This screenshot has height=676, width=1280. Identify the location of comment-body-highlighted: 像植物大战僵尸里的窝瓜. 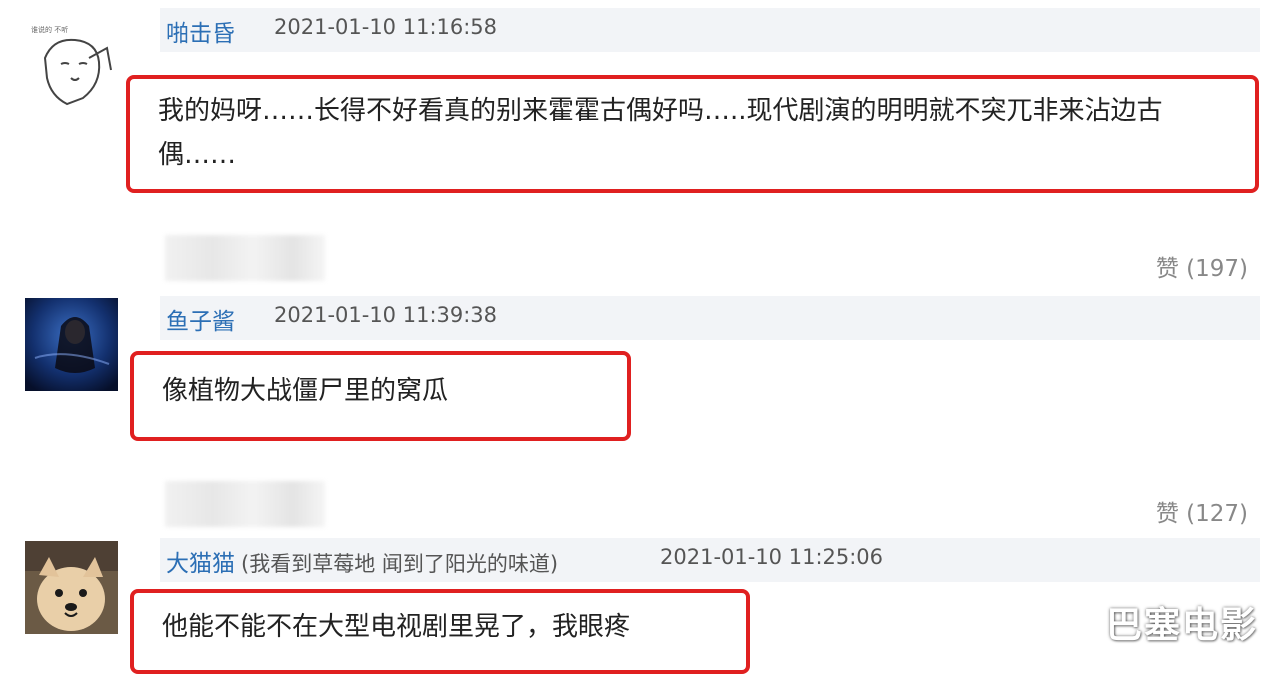
(380, 396).